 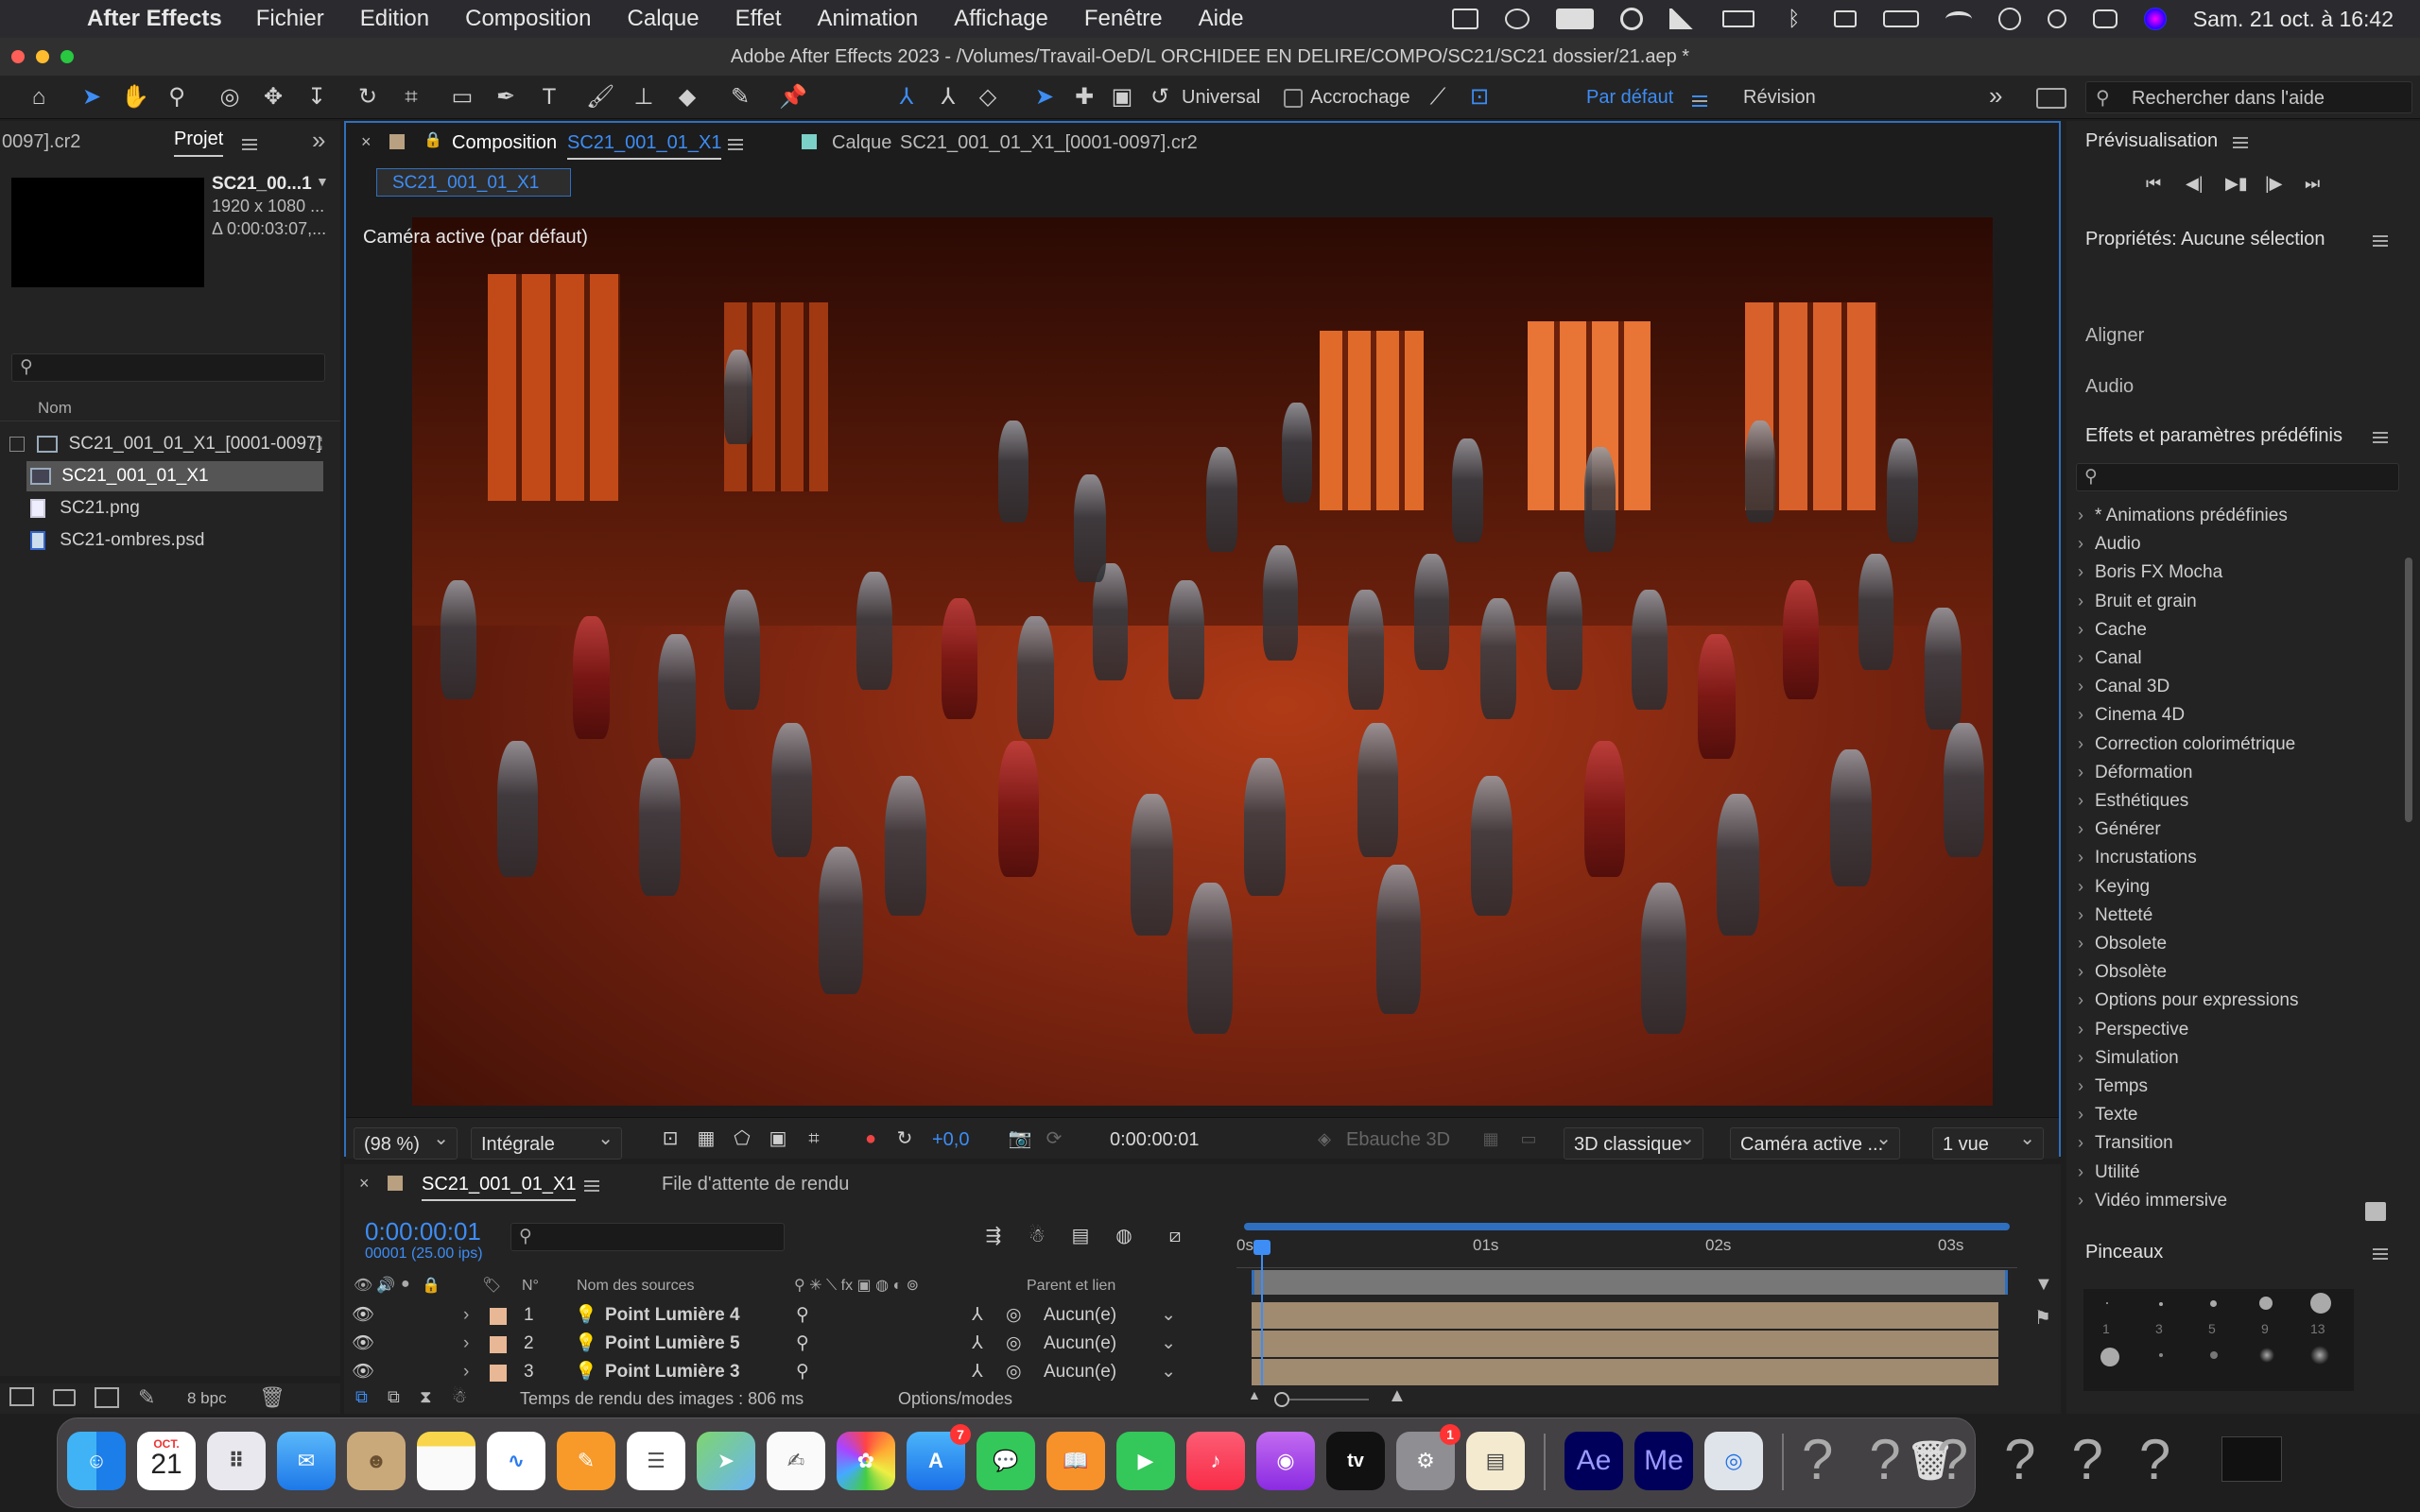 I want to click on help-search-field: ⚲ Rechercher dans l'aide, so click(x=2248, y=97).